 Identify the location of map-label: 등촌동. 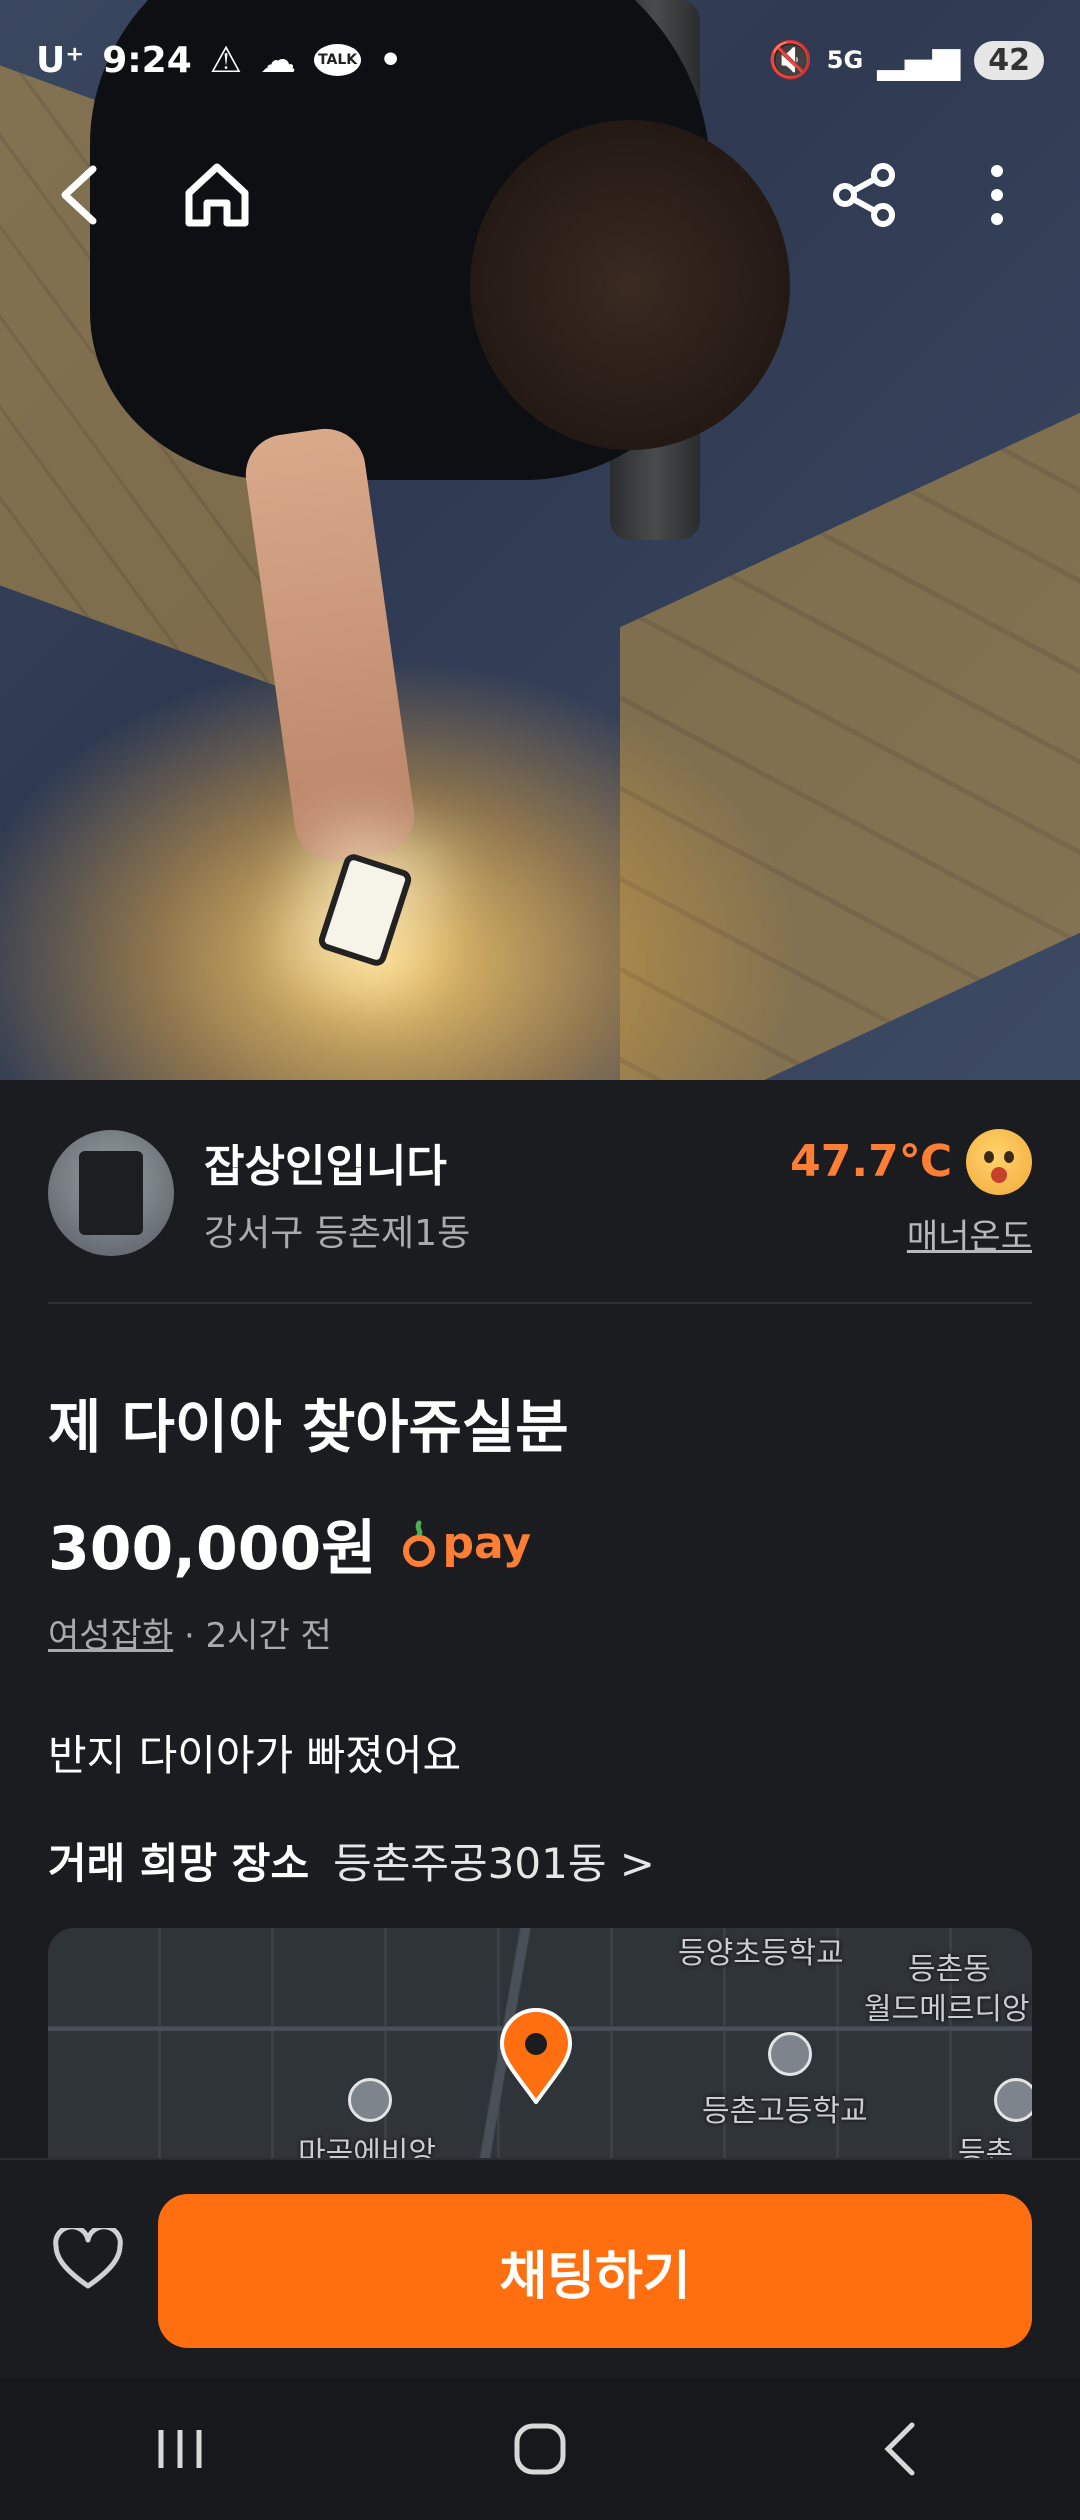
(949, 1969).